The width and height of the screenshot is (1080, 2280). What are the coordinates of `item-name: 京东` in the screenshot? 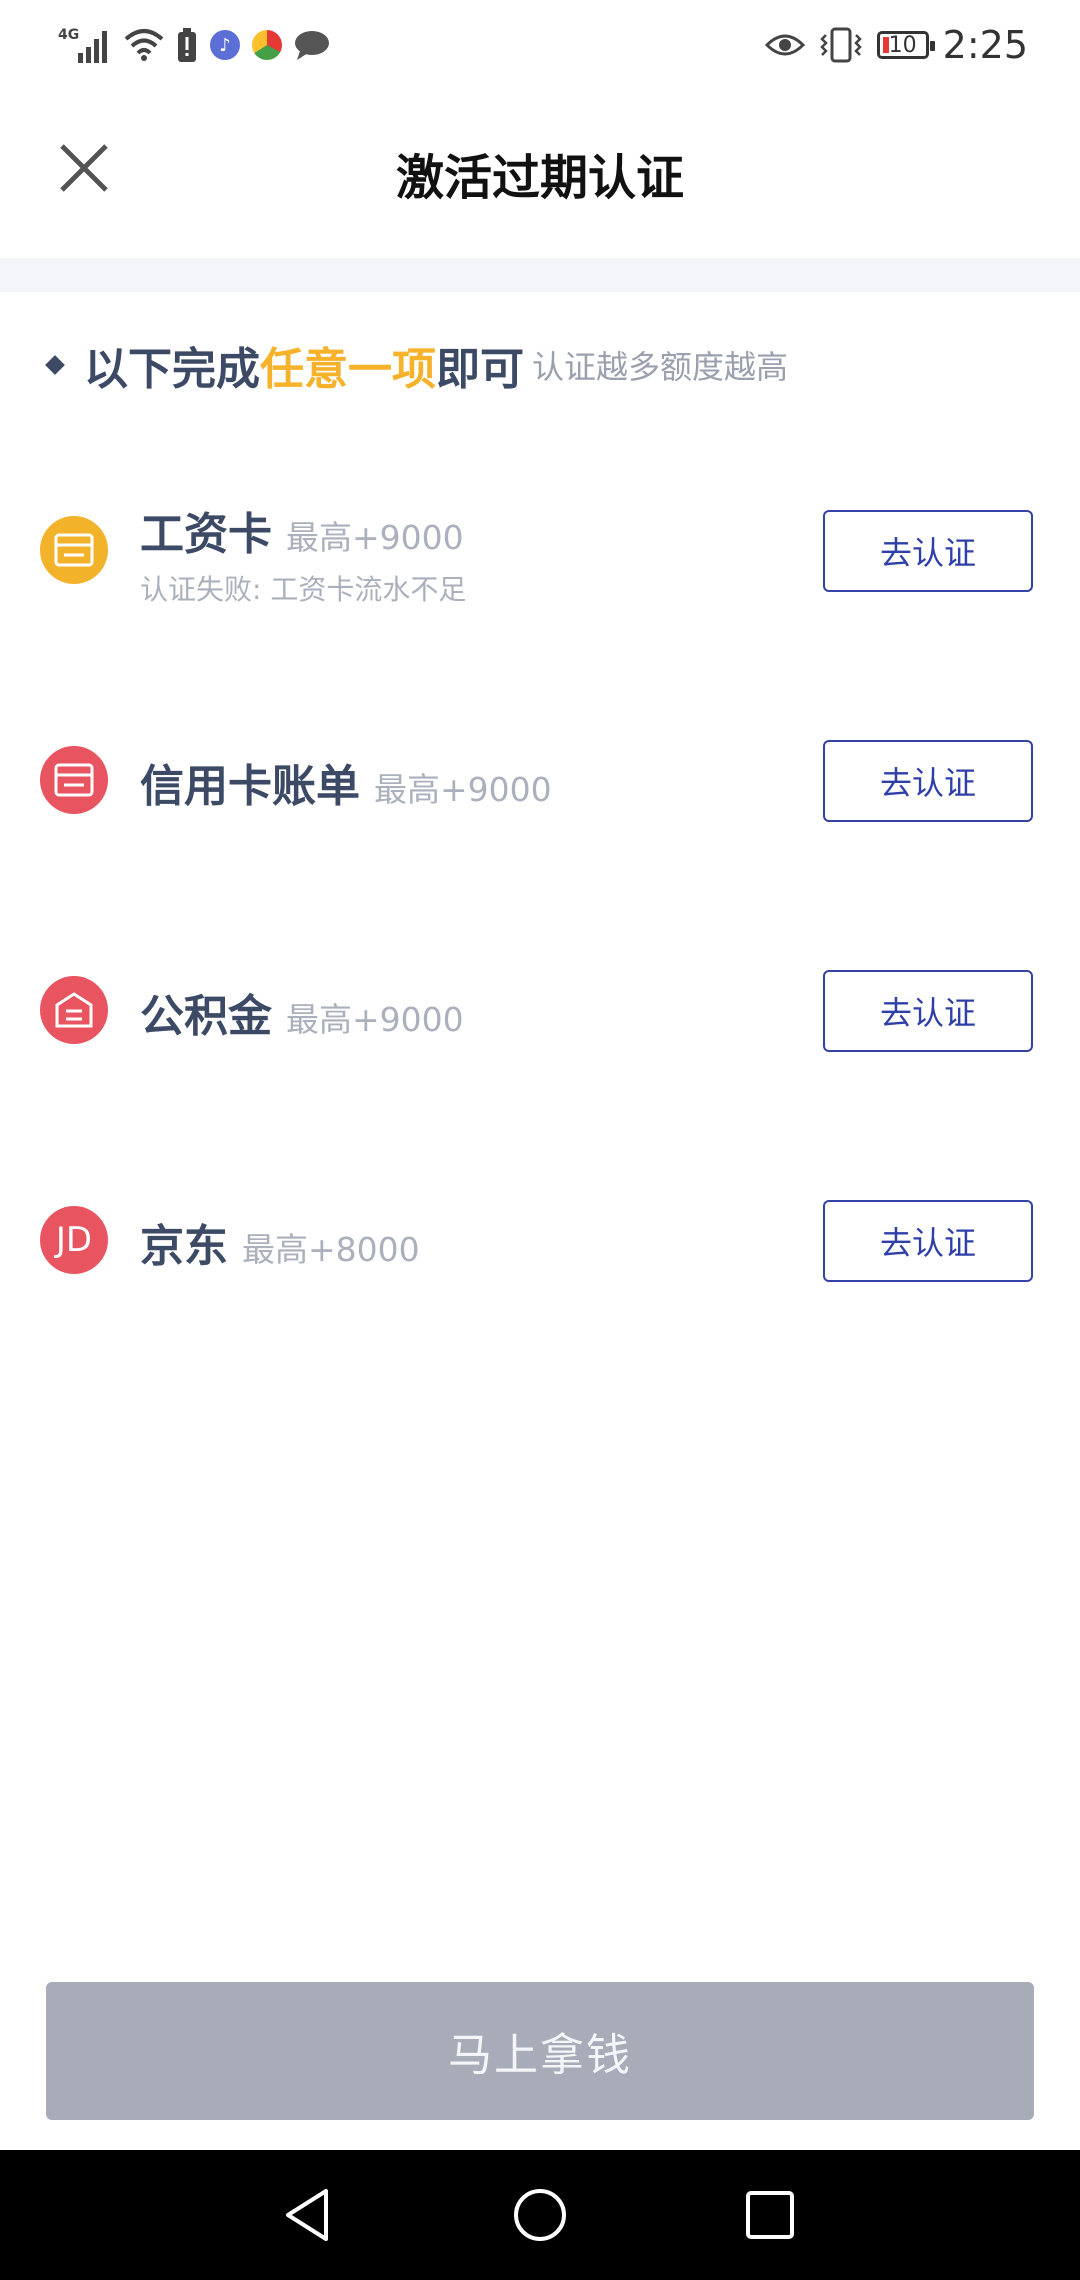 It's located at (184, 1246).